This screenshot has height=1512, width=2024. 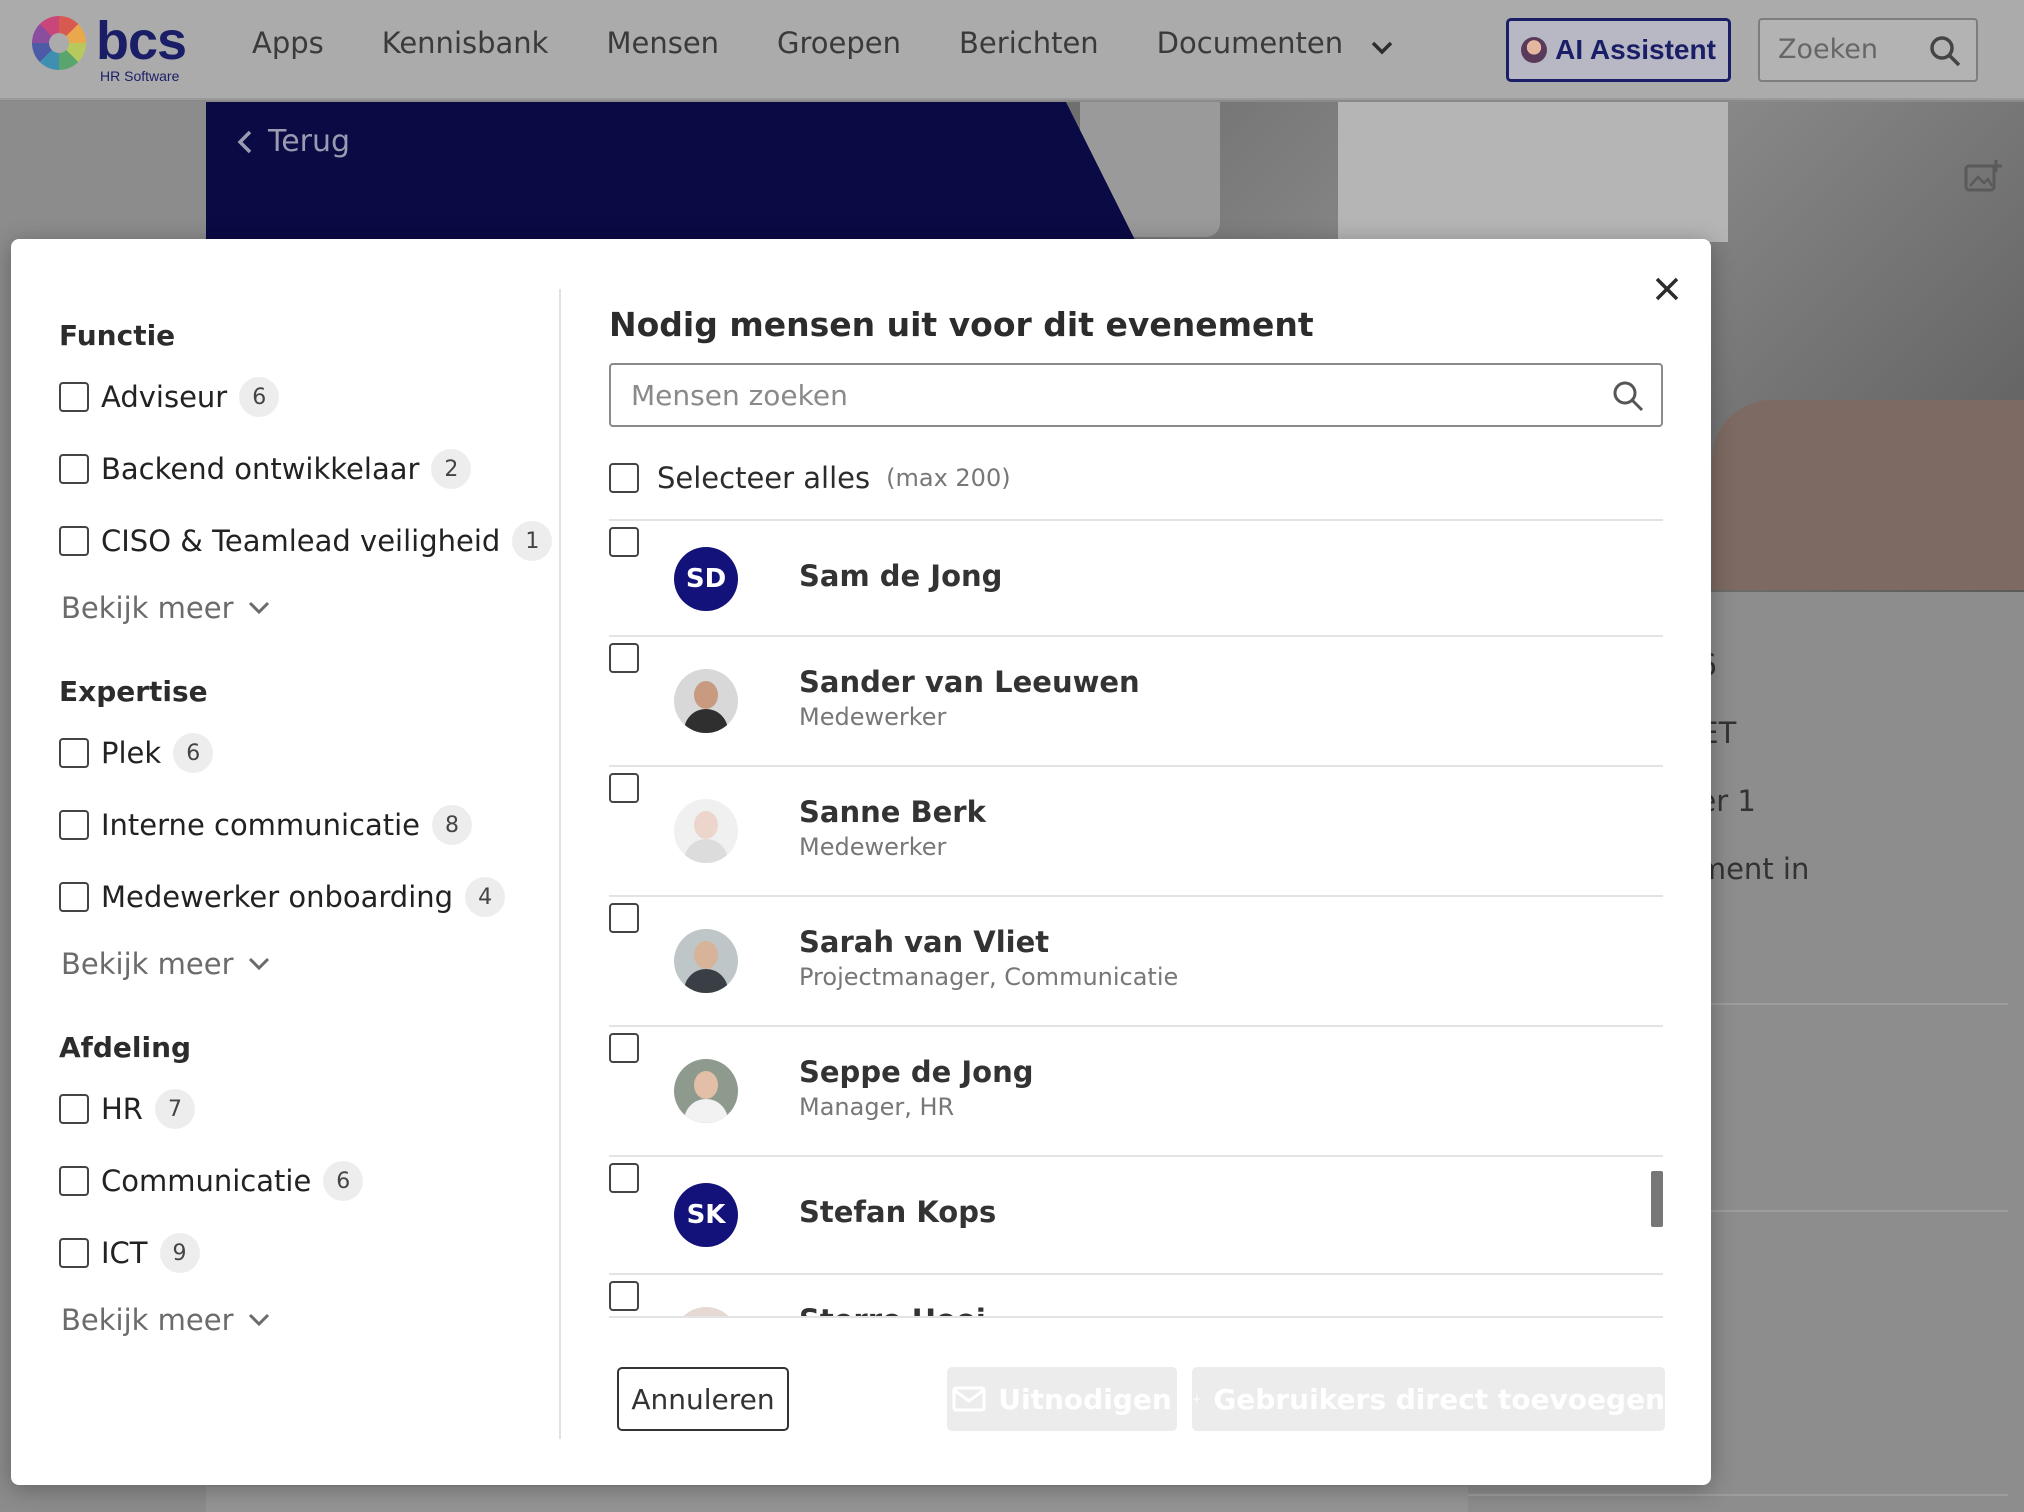 I want to click on person-name: Sam de Jong, so click(x=901, y=576).